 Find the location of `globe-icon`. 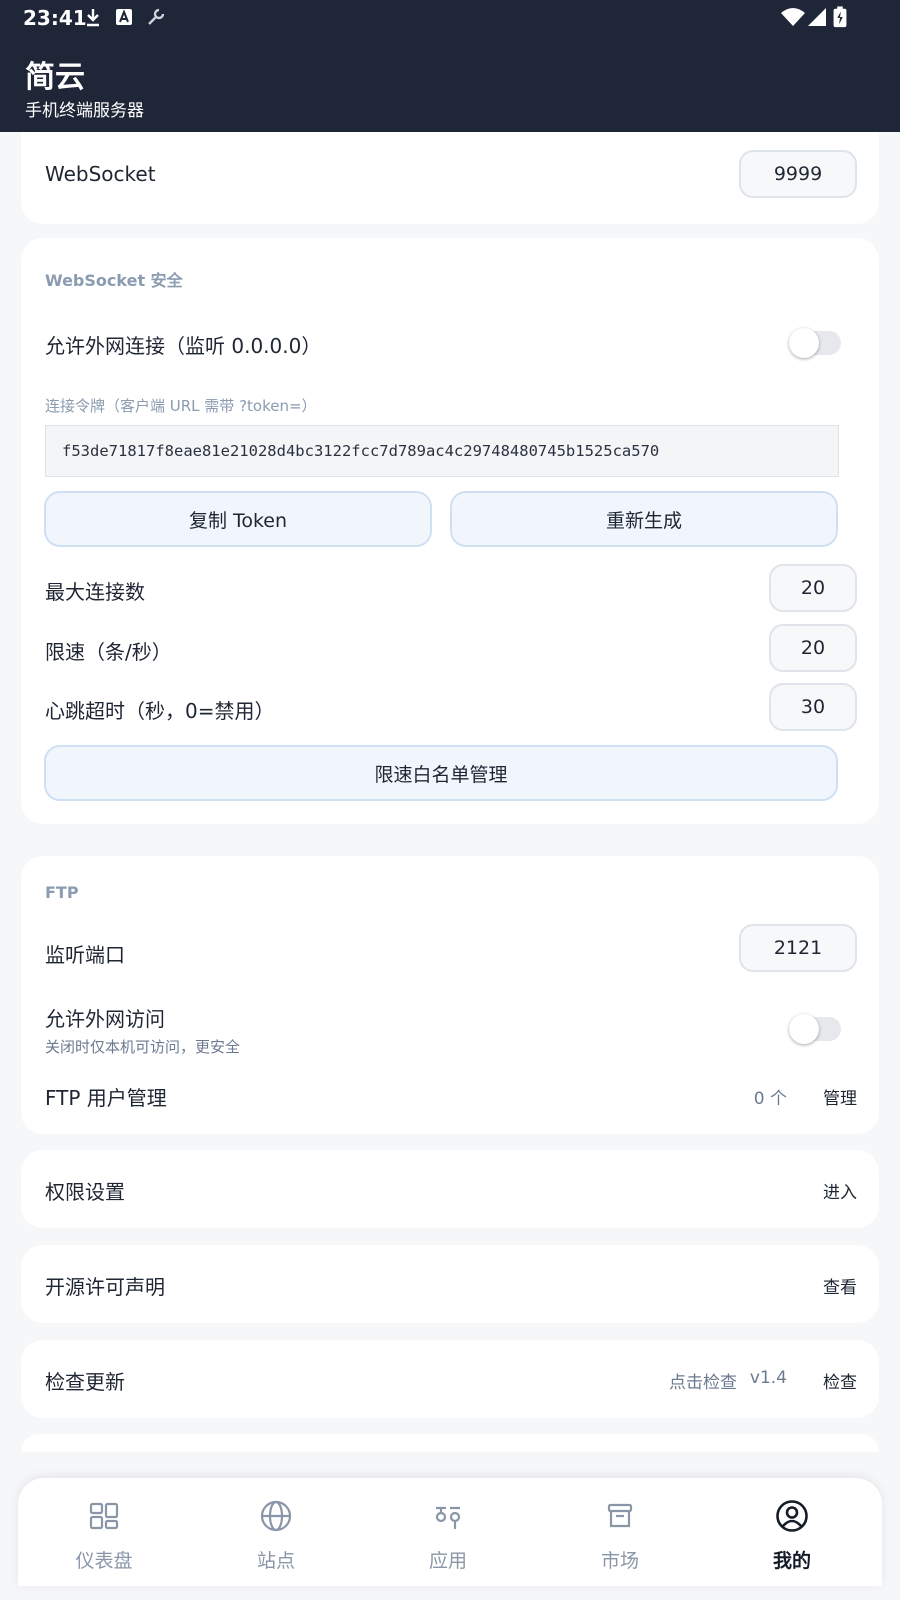

globe-icon is located at coordinates (276, 1516).